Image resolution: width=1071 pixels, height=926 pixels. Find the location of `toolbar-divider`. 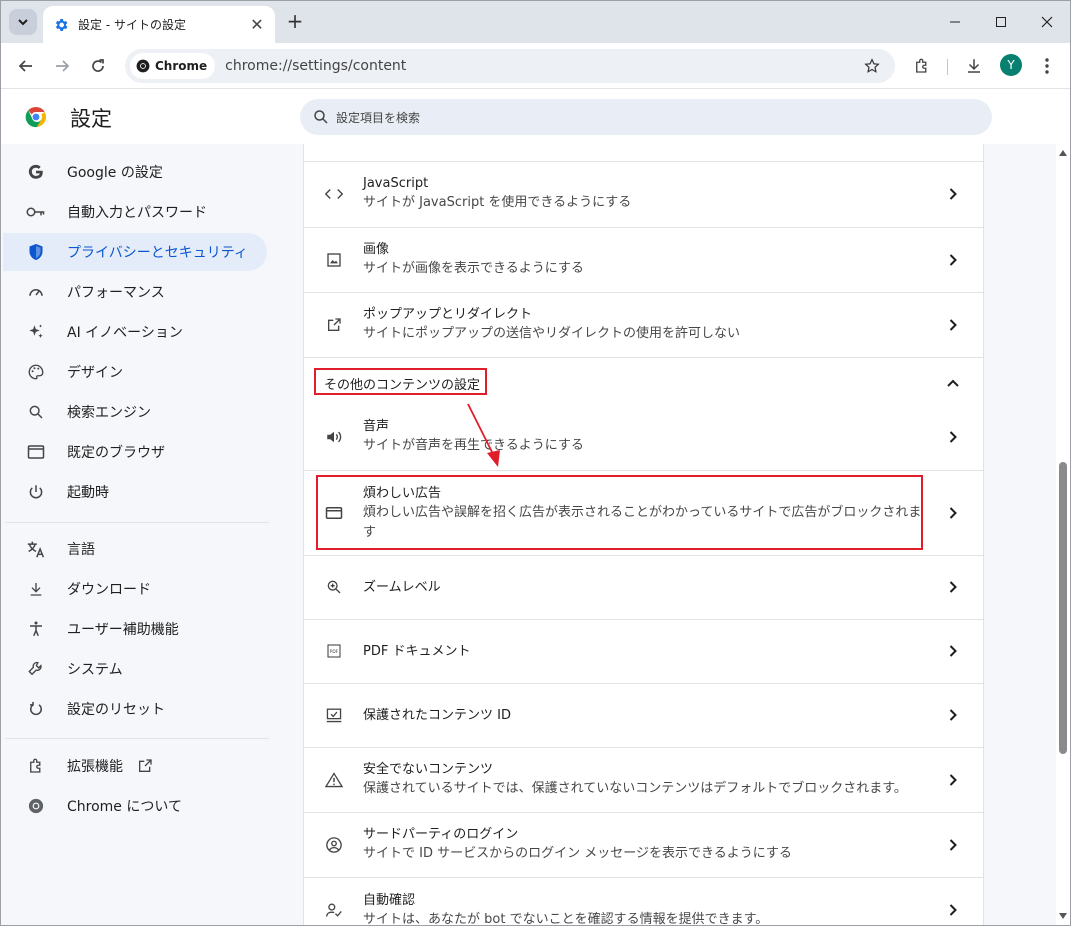

toolbar-divider is located at coordinates (947, 67).